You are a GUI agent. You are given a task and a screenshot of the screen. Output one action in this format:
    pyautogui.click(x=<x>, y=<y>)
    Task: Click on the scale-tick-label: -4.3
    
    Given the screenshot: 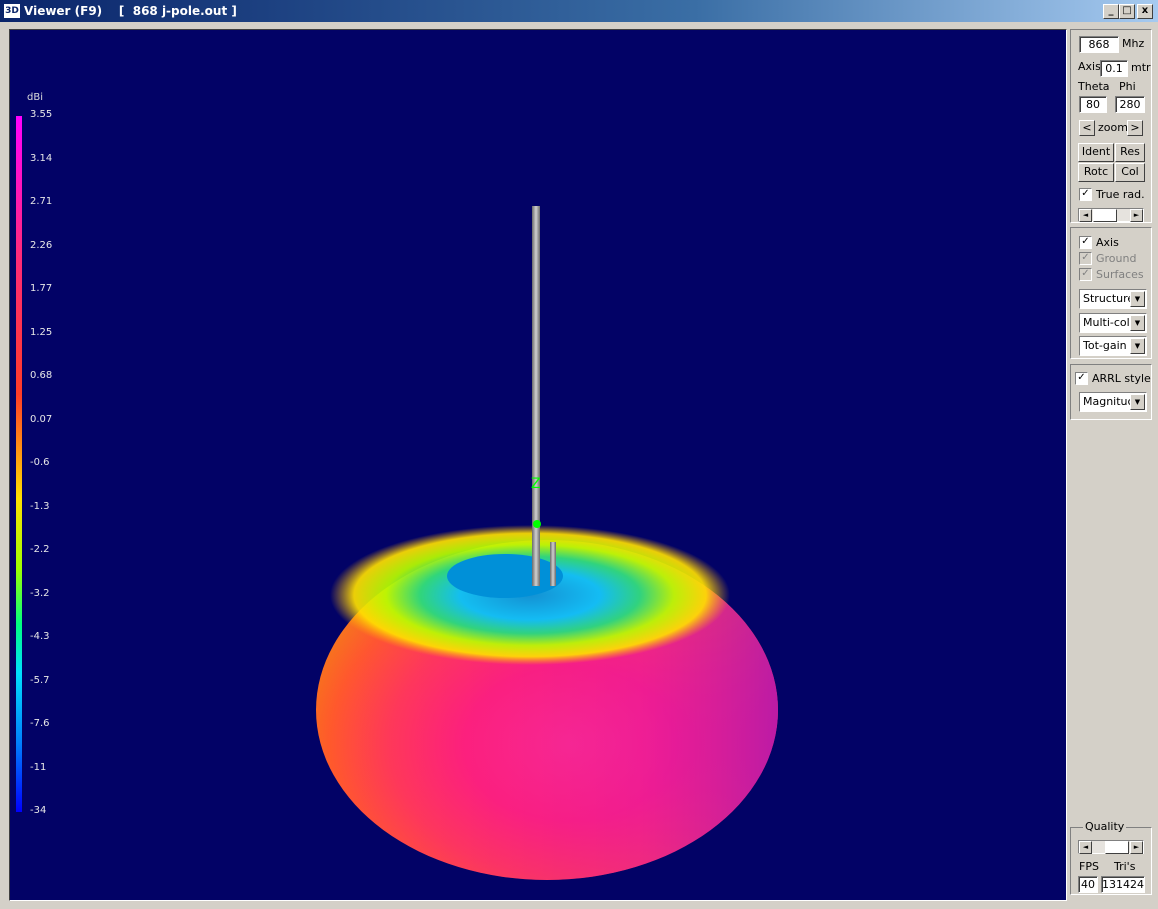 What is the action you would take?
    pyautogui.click(x=40, y=636)
    